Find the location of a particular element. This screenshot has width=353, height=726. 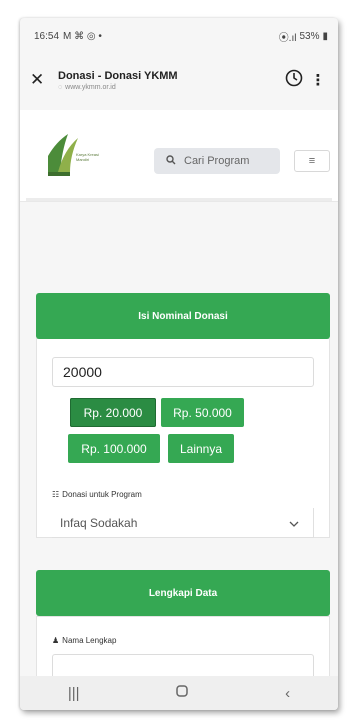

donation-section-title: Isi Nominal Donasi is located at coordinates (183, 316).